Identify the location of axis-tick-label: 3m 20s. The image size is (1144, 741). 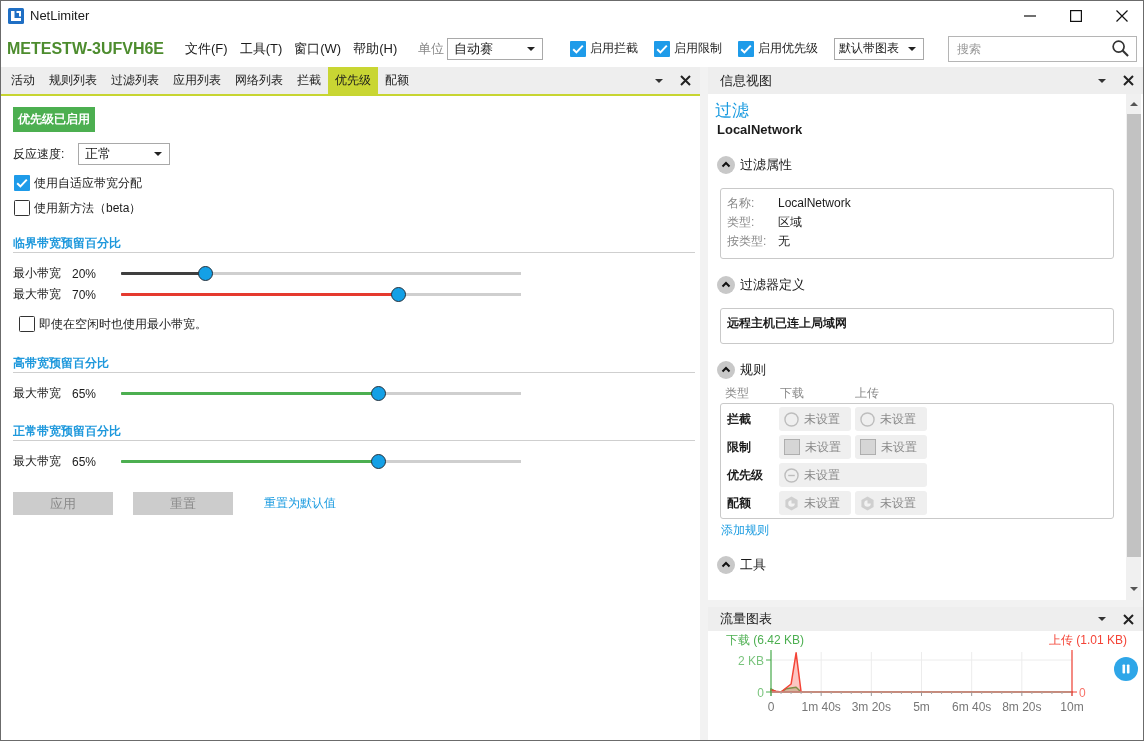
(871, 707).